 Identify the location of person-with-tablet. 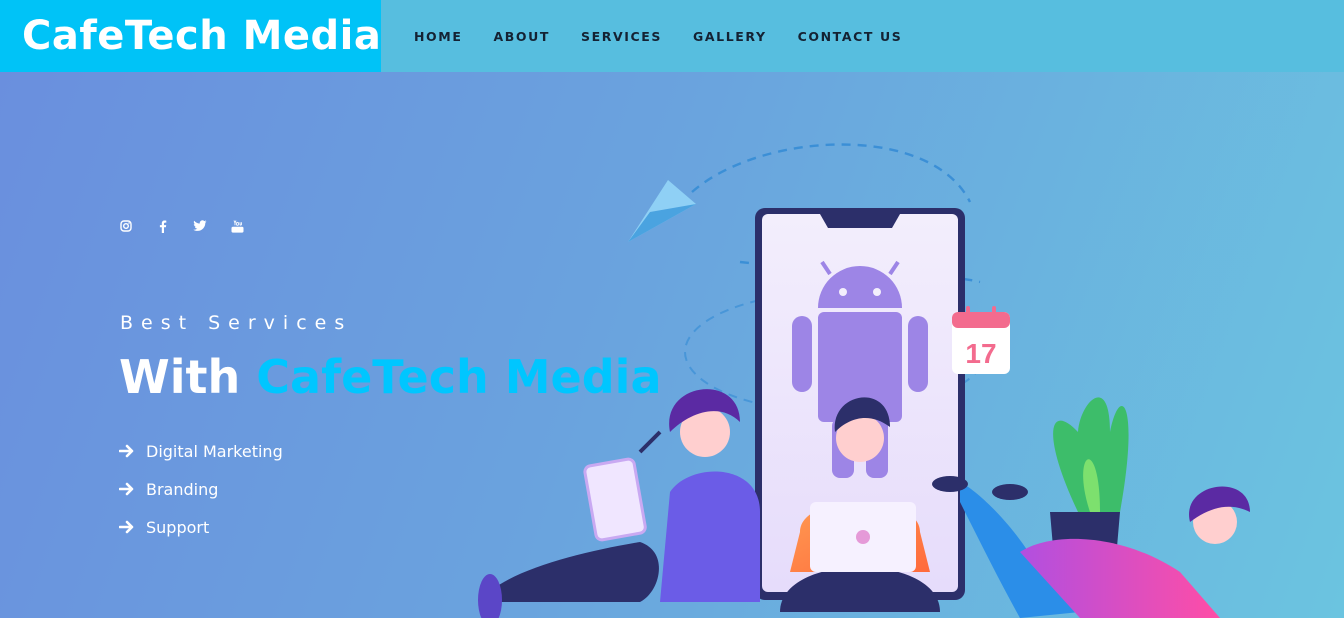
(619, 503).